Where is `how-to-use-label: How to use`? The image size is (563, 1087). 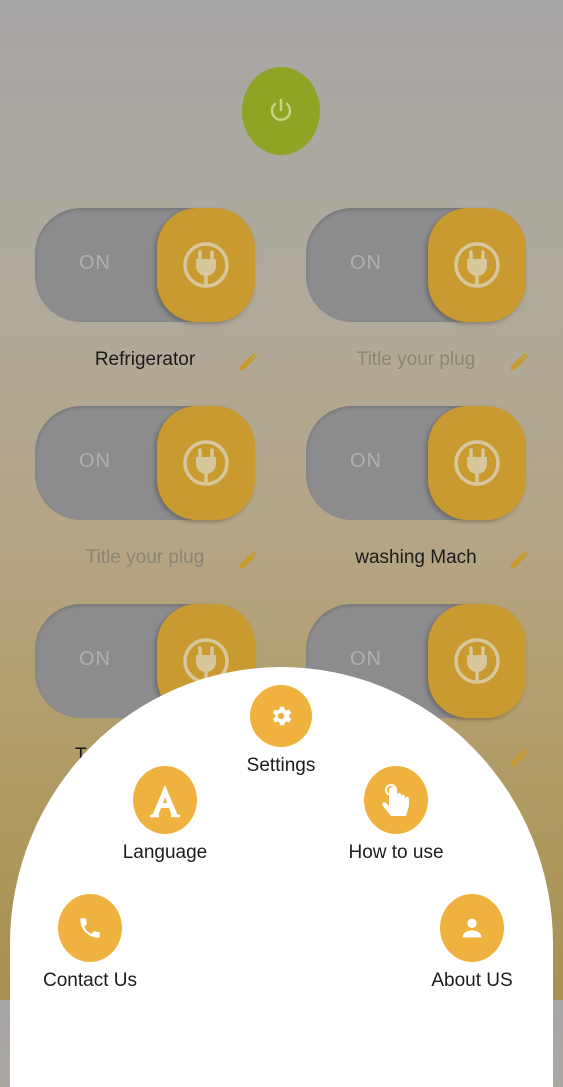
how-to-use-label: How to use is located at coordinates (396, 852).